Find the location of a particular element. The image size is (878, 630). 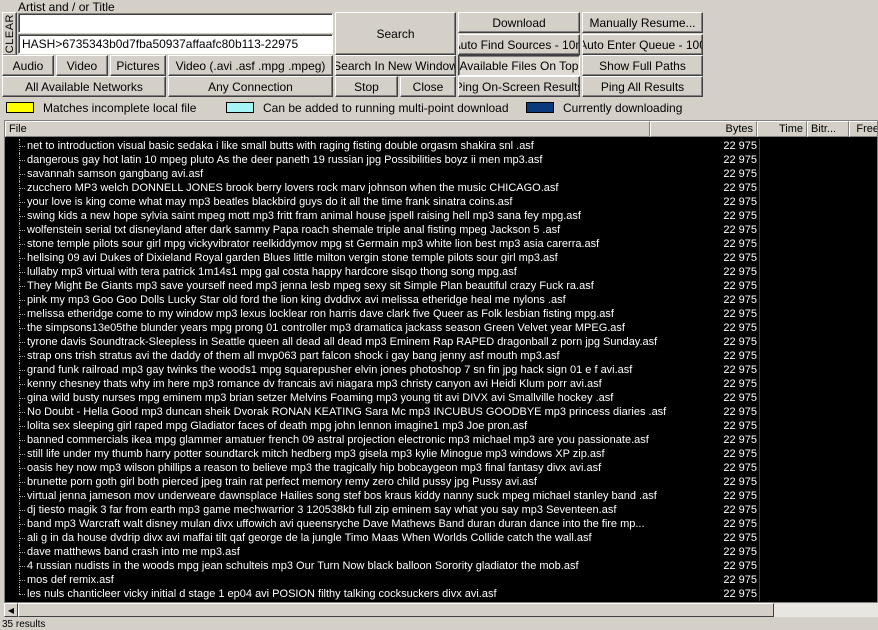

search-button-label: Search is located at coordinates (395, 33).